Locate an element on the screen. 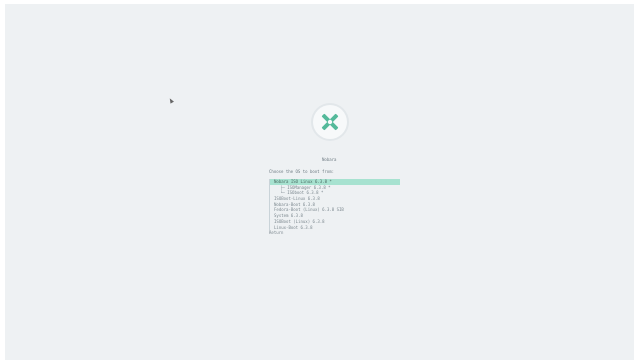 The width and height of the screenshot is (639, 364). mouse-pointer-icon is located at coordinates (171, 100).